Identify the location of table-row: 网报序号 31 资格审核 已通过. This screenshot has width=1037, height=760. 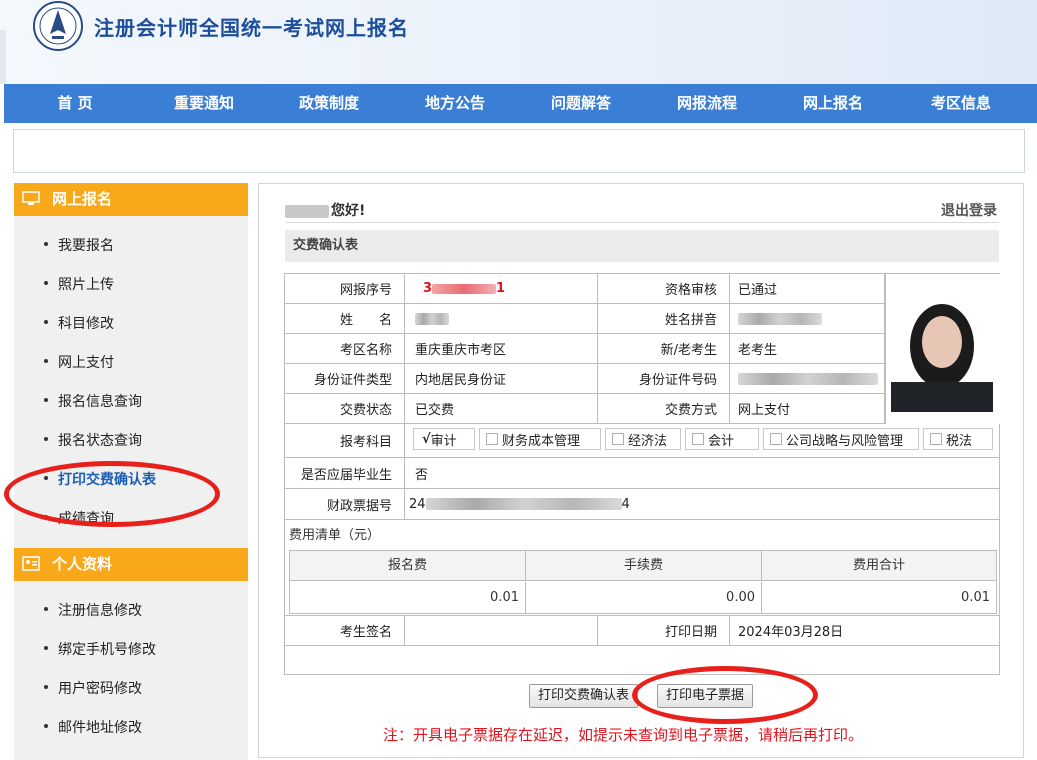
(585, 289).